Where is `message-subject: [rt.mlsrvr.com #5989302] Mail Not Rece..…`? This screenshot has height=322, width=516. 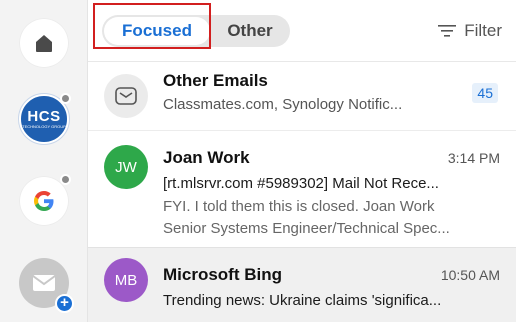 message-subject: [rt.mlsrvr.com #5989302] Mail Not Rece..… is located at coordinates (301, 183).